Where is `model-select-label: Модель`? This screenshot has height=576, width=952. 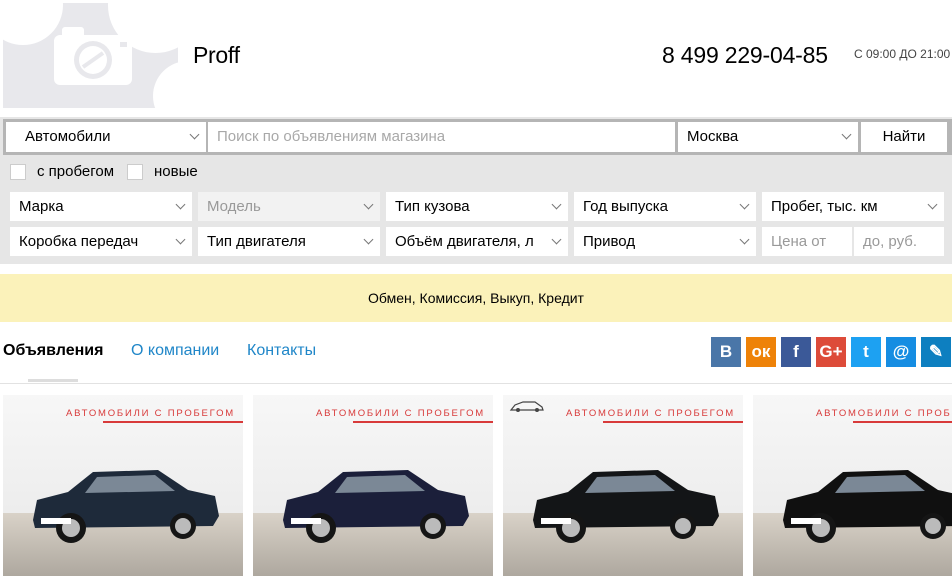
model-select-label: Модель is located at coordinates (234, 206).